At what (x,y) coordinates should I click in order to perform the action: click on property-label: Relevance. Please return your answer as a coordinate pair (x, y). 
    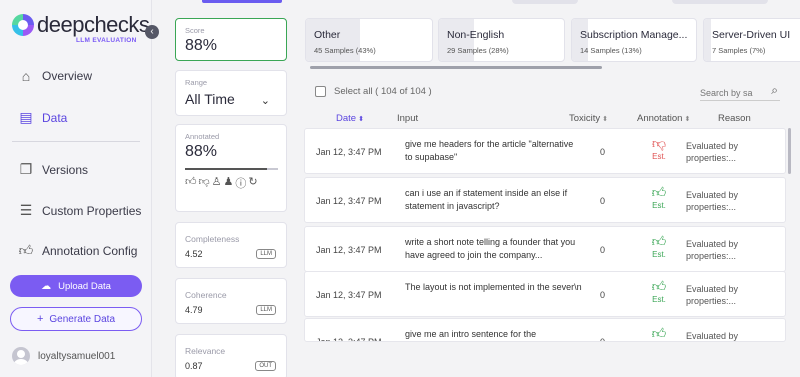
    Looking at the image, I should click on (205, 351).